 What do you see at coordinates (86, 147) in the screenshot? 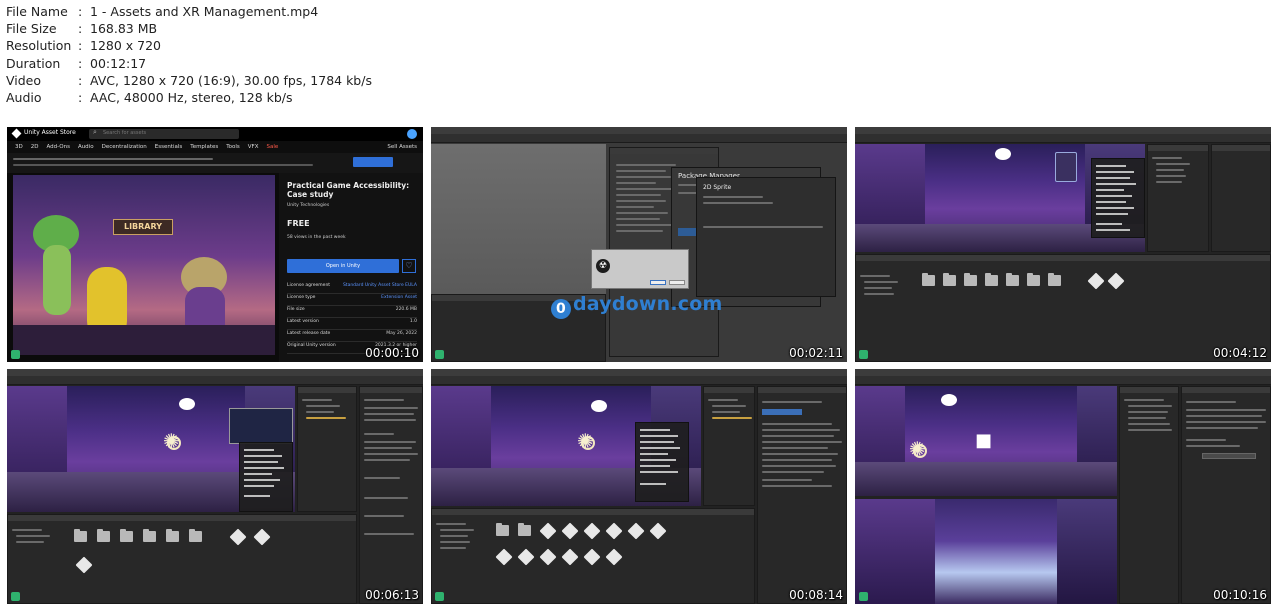
I see `nav-item: Audio` at bounding box center [86, 147].